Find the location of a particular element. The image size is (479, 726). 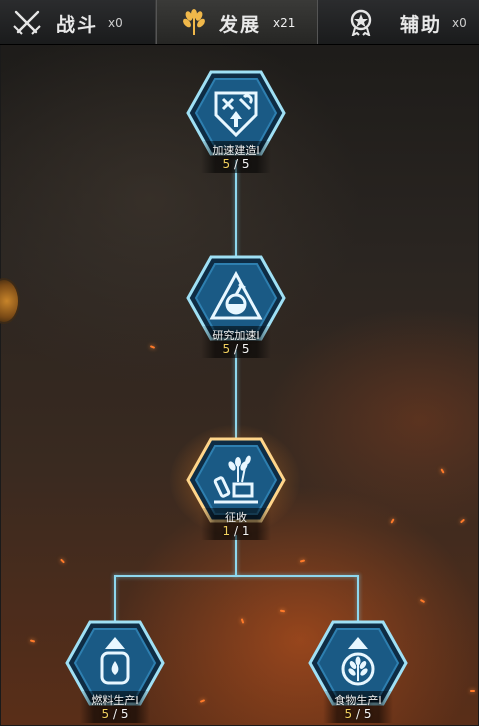

skill-node-label: 研究加速I is located at coordinates (236, 335).